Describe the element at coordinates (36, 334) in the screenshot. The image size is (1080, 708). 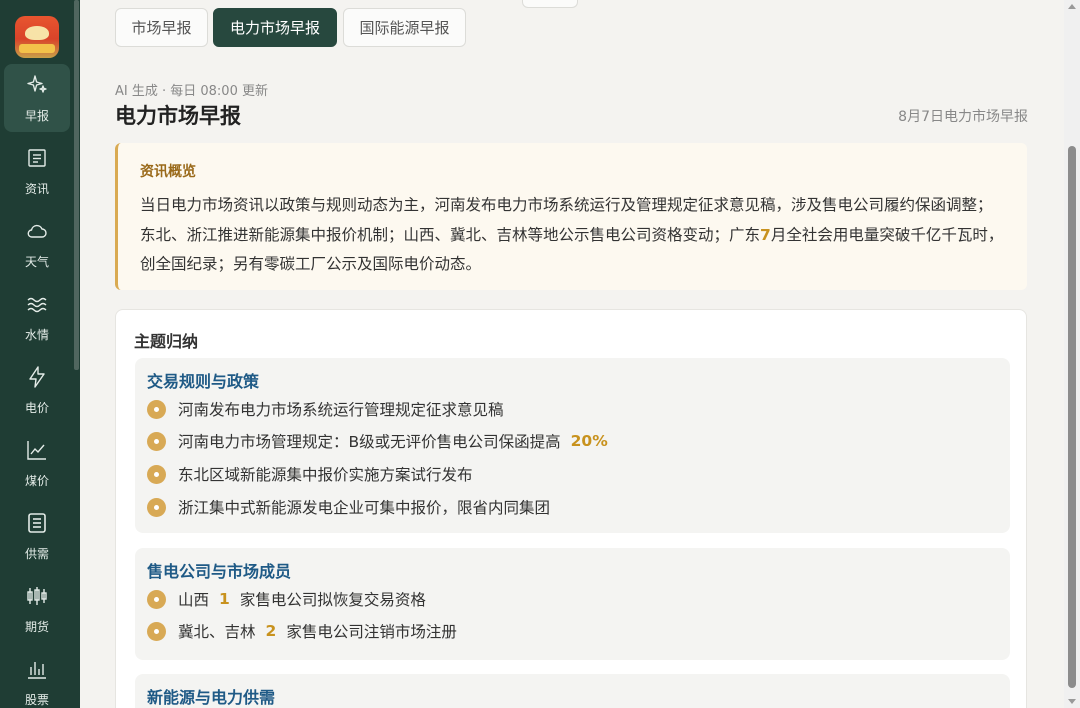
I see `sidebar-item-label: 水情` at that location.